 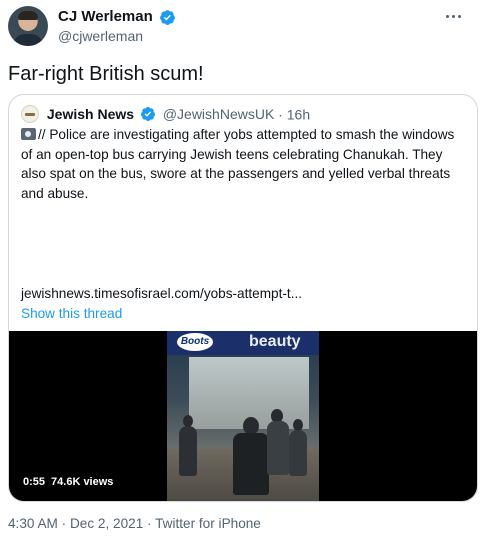 I want to click on video-duration: 0:55, so click(x=34, y=482).